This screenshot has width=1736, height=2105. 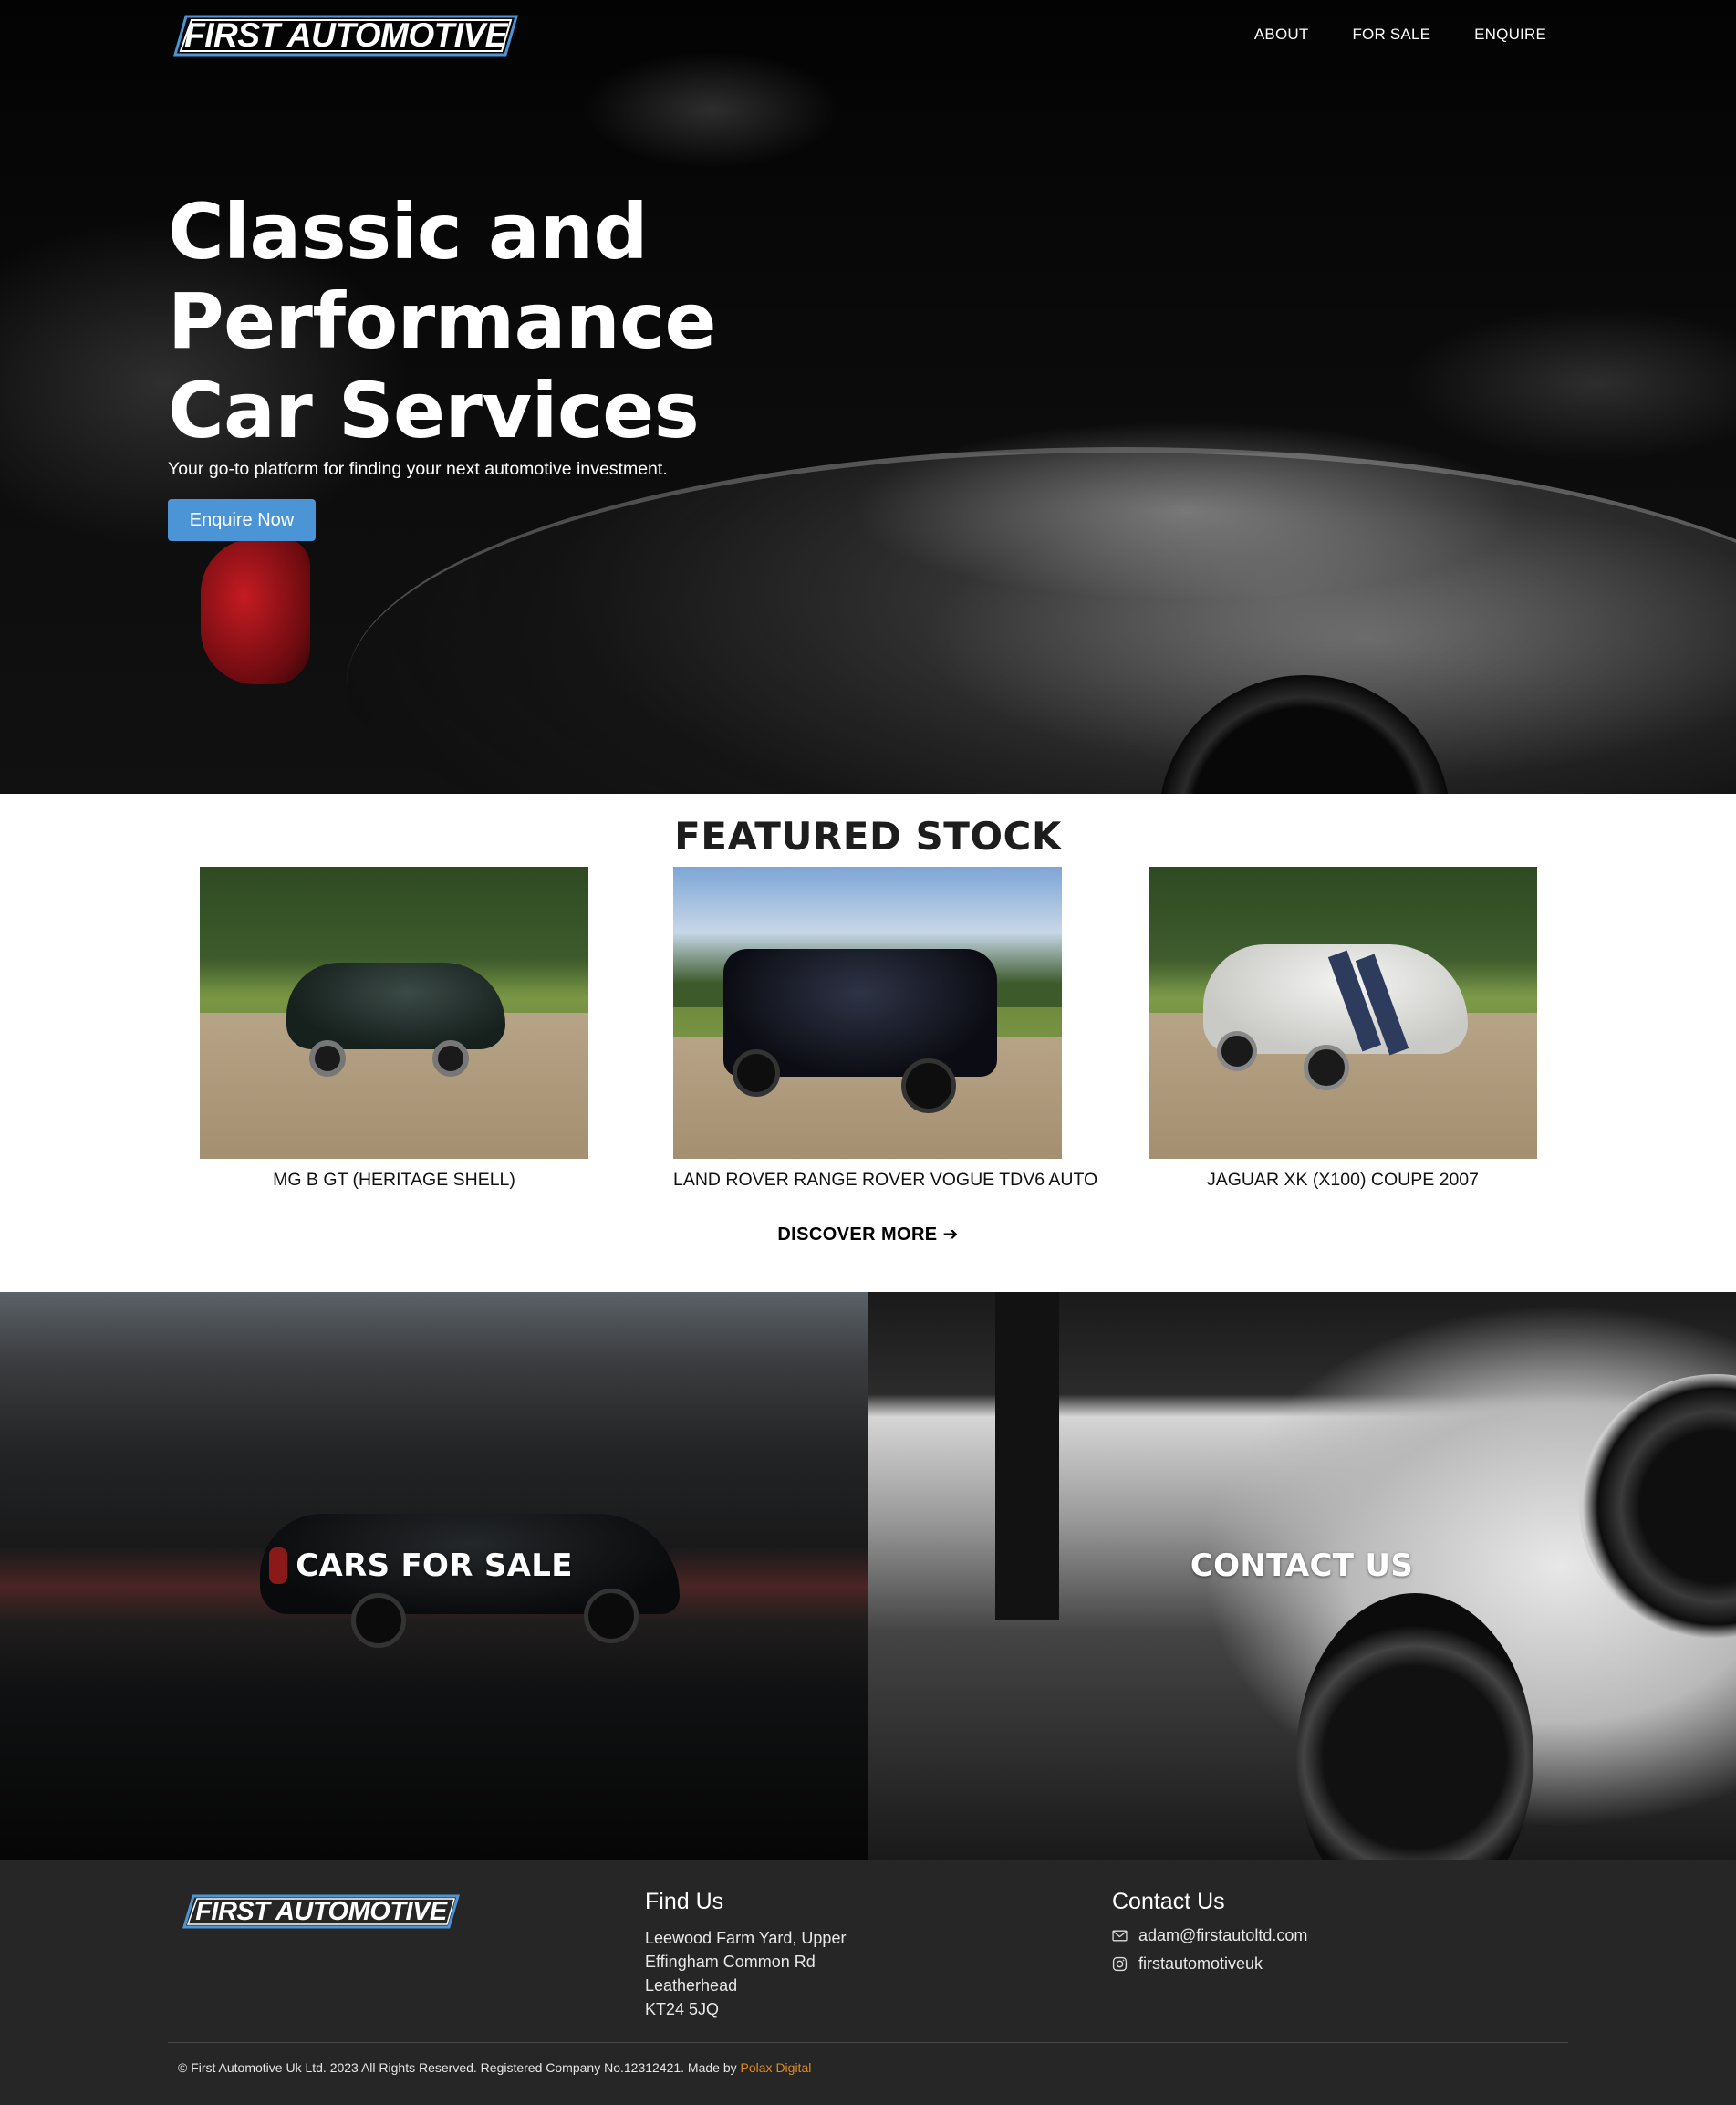 What do you see at coordinates (394, 1013) in the screenshot?
I see `car-photo-mg` at bounding box center [394, 1013].